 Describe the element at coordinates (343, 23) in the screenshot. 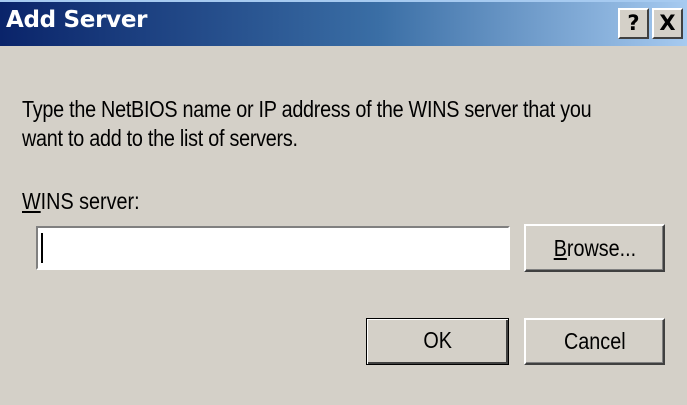

I see `title-bar: Add Server ? X` at that location.